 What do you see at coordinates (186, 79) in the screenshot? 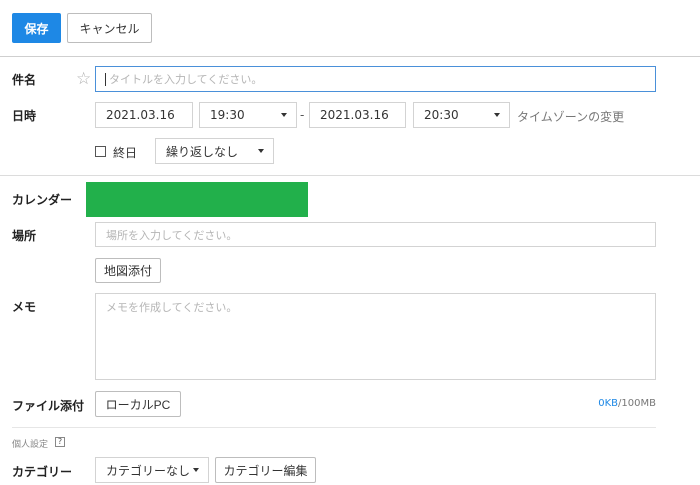
I see `subject-placeholder: タイトルを入力してください。` at bounding box center [186, 79].